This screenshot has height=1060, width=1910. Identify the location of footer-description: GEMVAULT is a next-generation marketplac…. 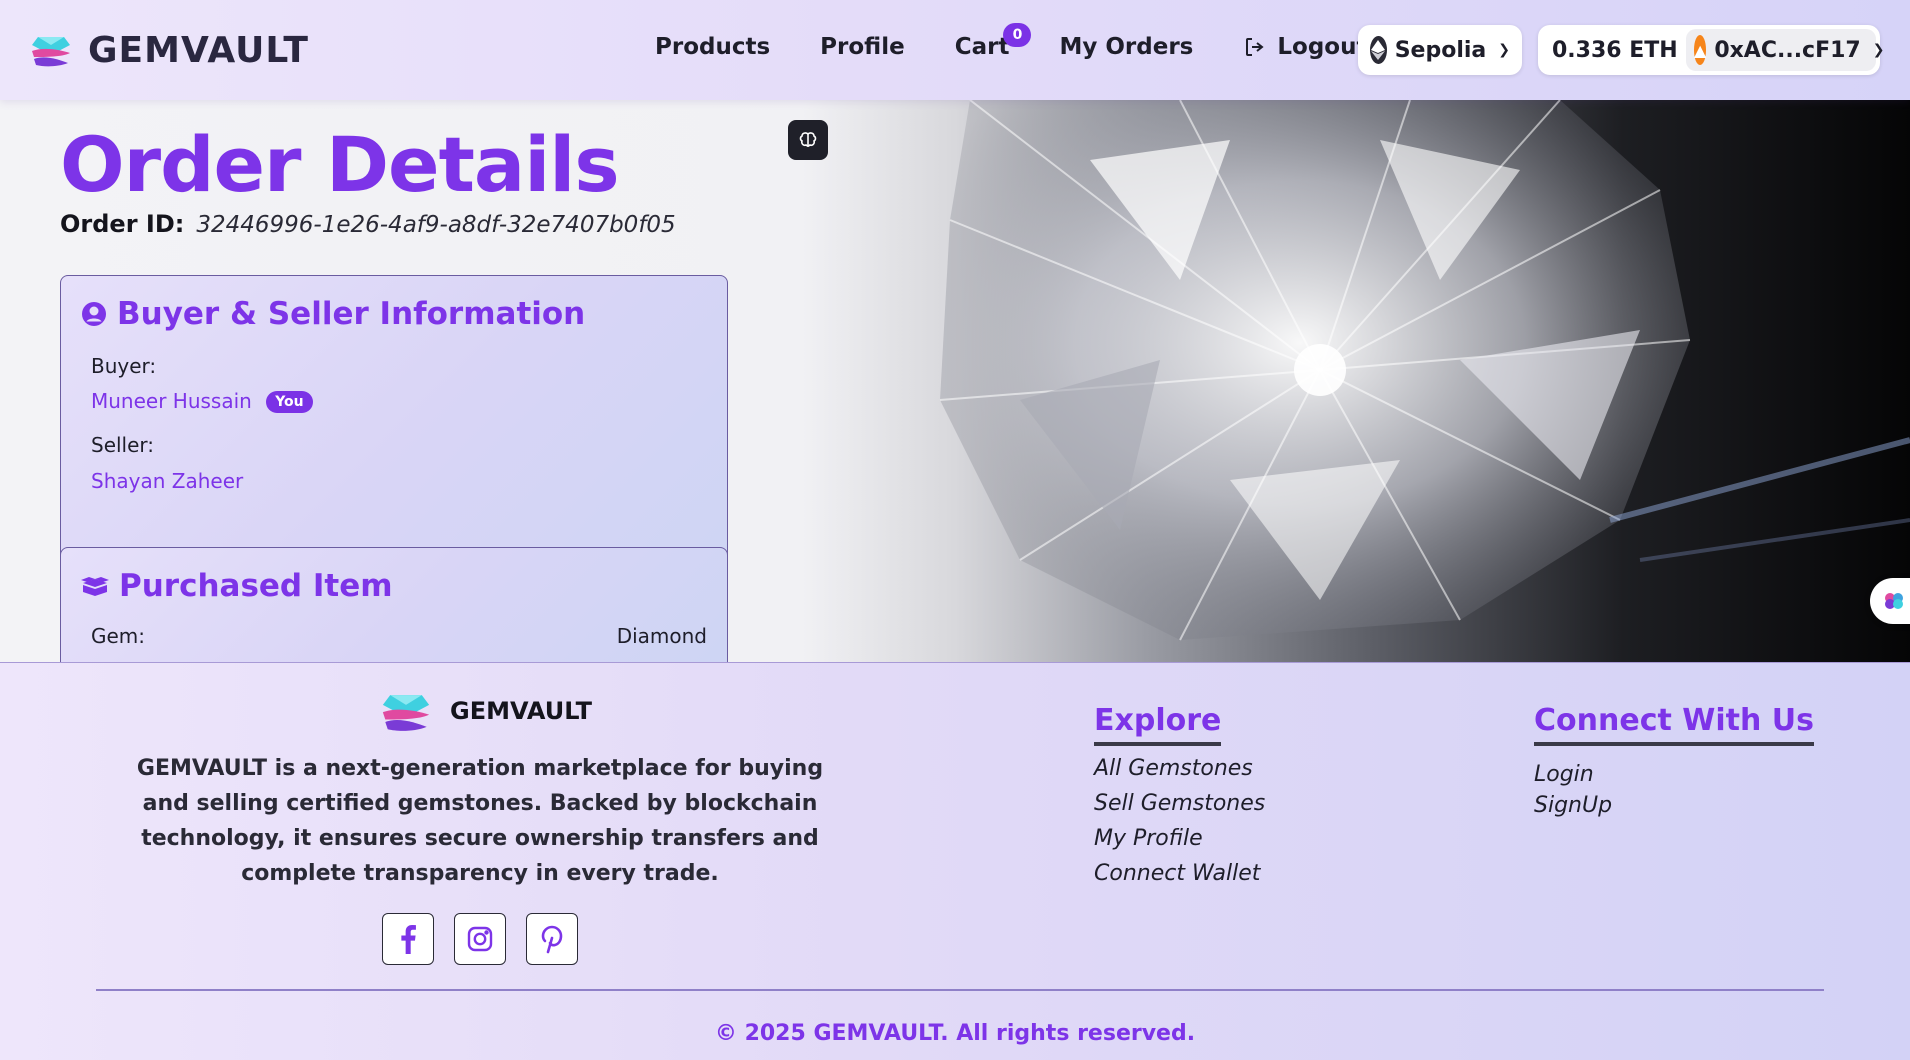
(480, 821).